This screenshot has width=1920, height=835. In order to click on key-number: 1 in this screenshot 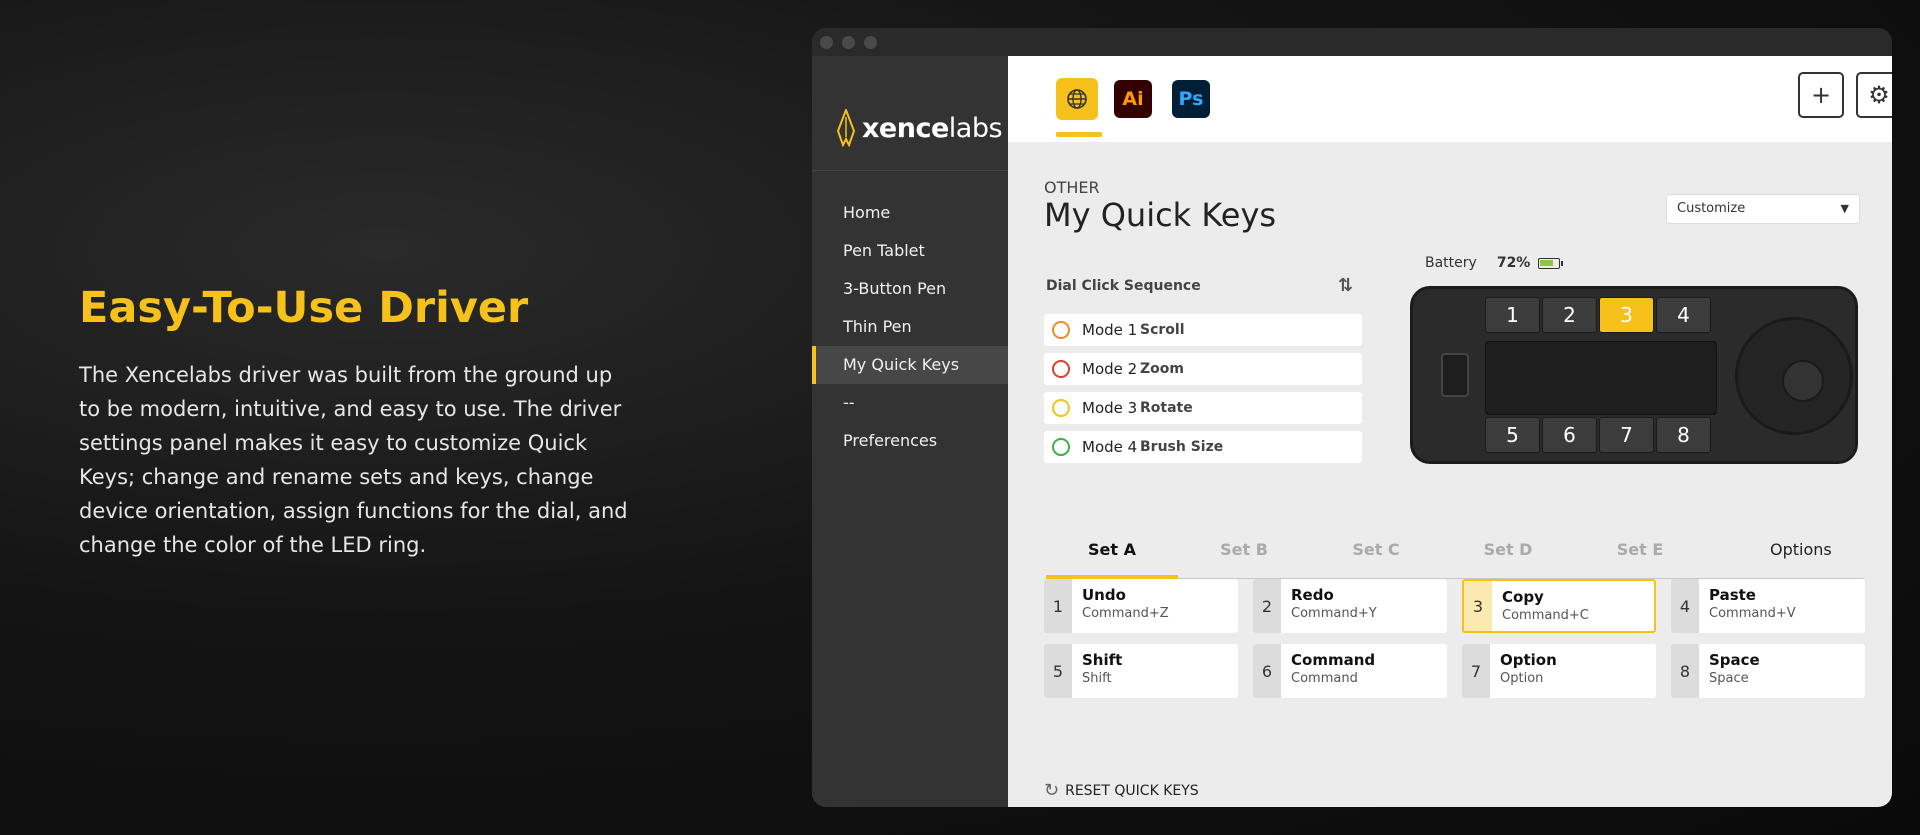, I will do `click(1058, 606)`.